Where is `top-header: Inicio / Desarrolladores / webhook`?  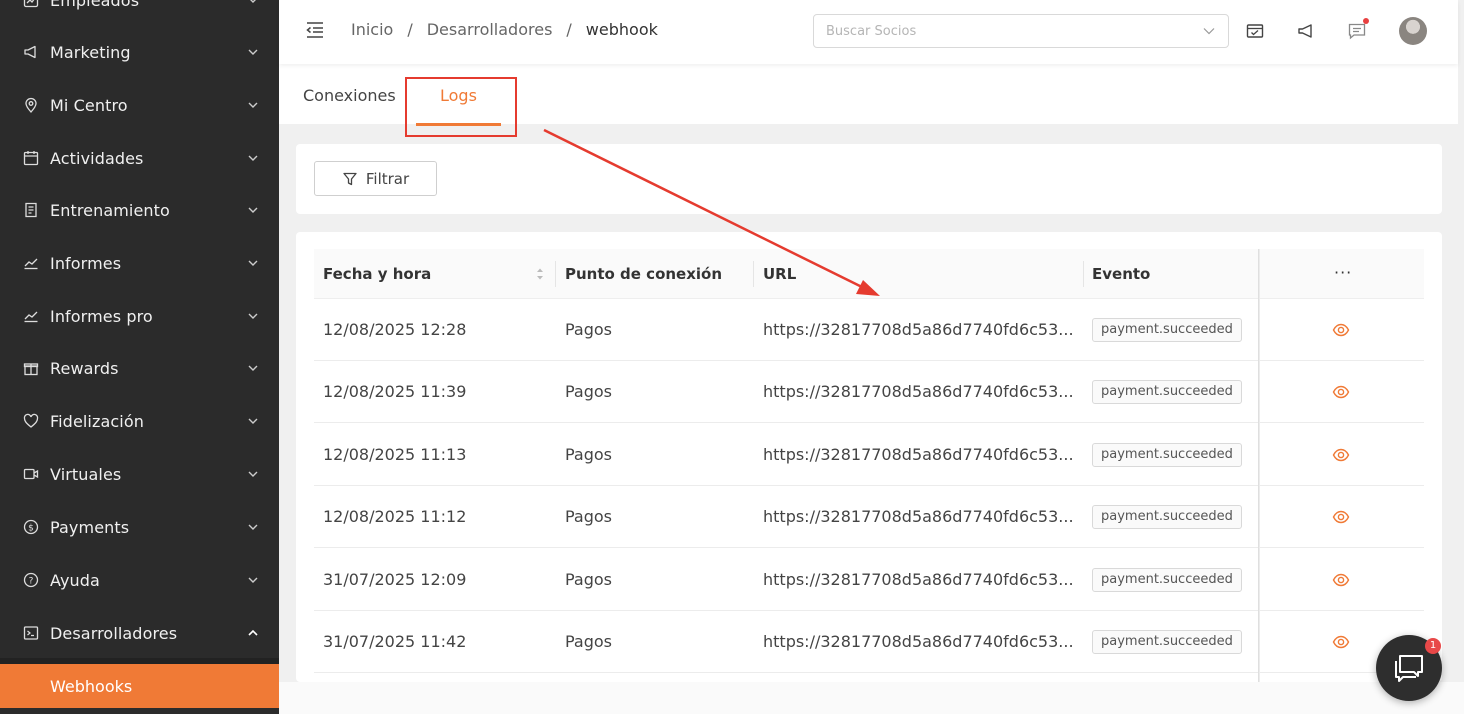
top-header: Inicio / Desarrolladores / webhook is located at coordinates (868, 32).